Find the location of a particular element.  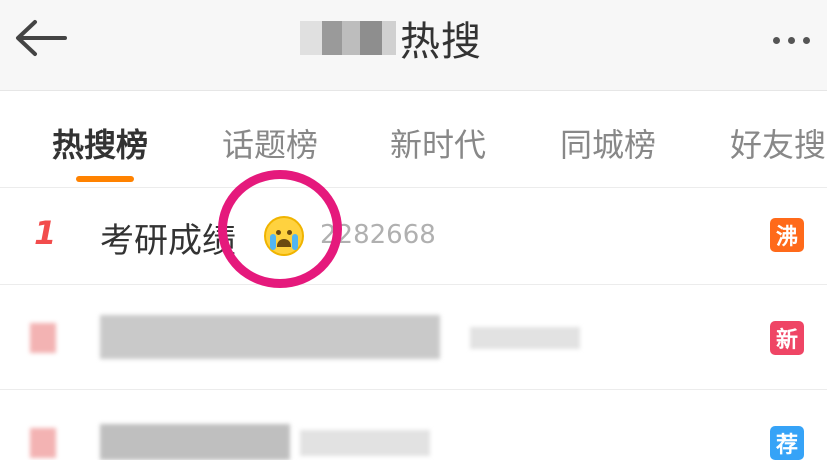

tab-local: 同城榜 is located at coordinates (608, 143).